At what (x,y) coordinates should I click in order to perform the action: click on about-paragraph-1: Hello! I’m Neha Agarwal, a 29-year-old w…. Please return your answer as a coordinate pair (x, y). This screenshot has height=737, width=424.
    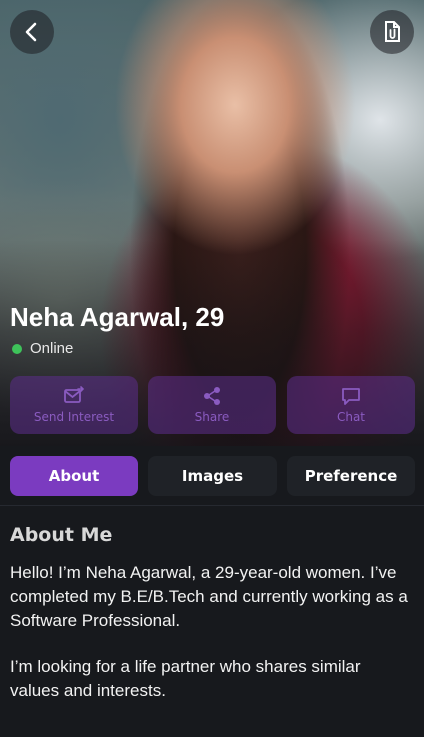
    Looking at the image, I should click on (209, 596).